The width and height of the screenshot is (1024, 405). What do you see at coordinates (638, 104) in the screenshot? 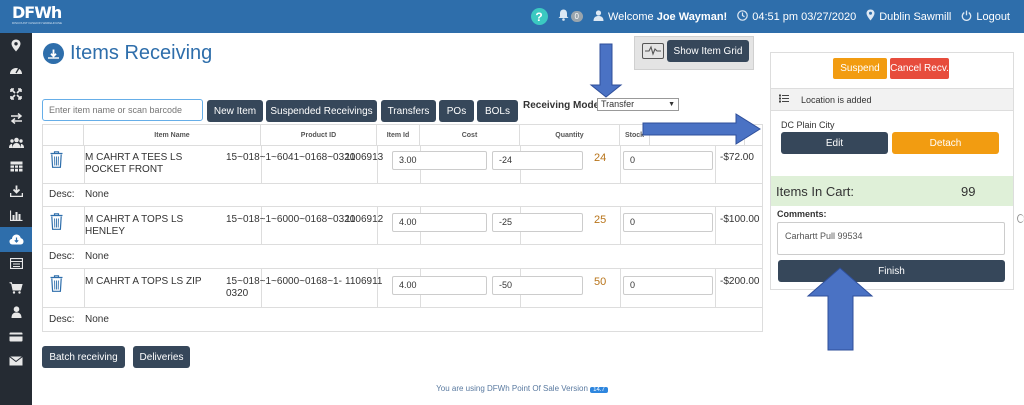
I see `receiving-mode-select: Transfer ▼` at bounding box center [638, 104].